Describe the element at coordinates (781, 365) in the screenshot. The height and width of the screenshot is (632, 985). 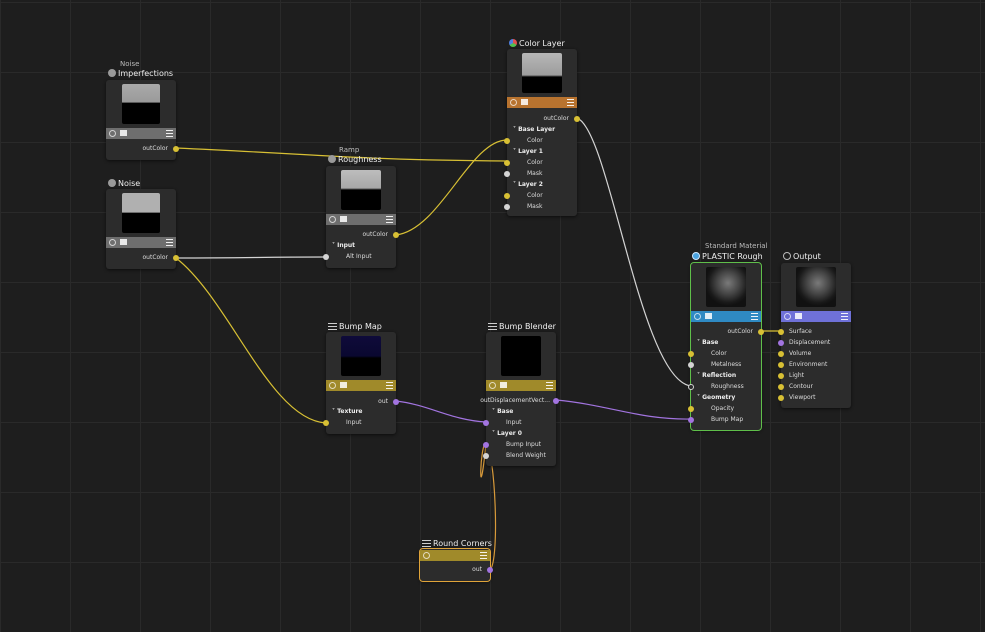
I see `environment-socket` at that location.